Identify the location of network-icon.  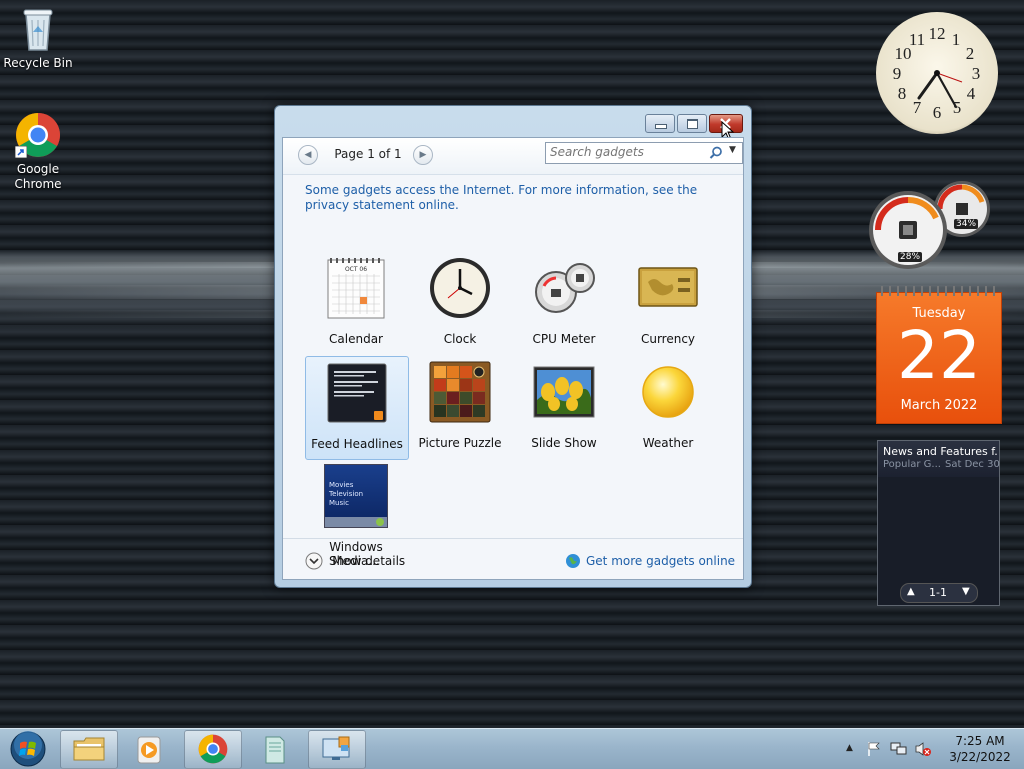
(899, 749).